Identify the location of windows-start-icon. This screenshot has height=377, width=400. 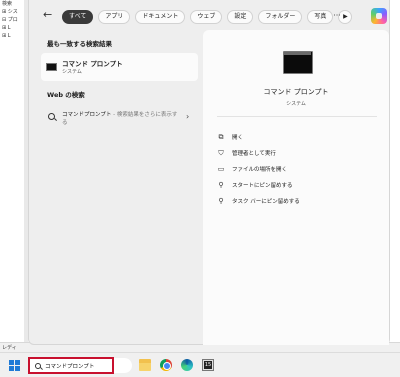
(14, 365).